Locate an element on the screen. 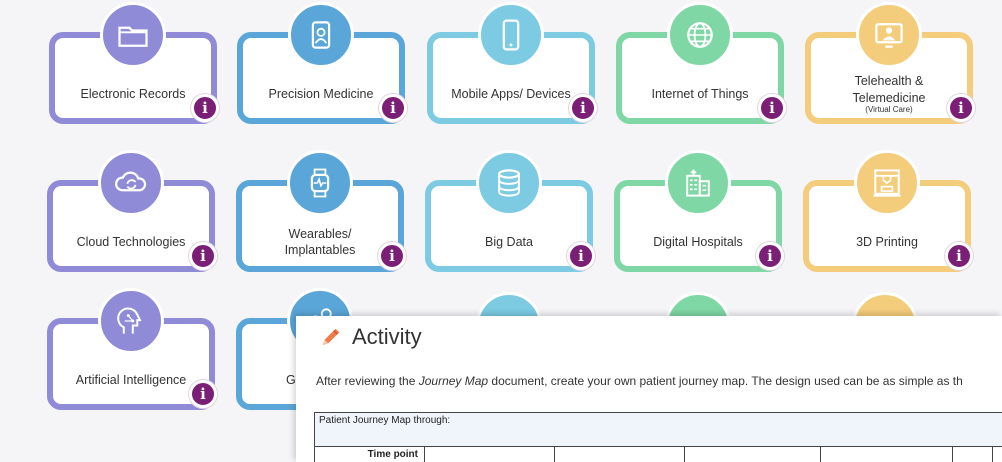  tile-label: Telehealth & Telemedicine (Virtual Care) is located at coordinates (889, 94).